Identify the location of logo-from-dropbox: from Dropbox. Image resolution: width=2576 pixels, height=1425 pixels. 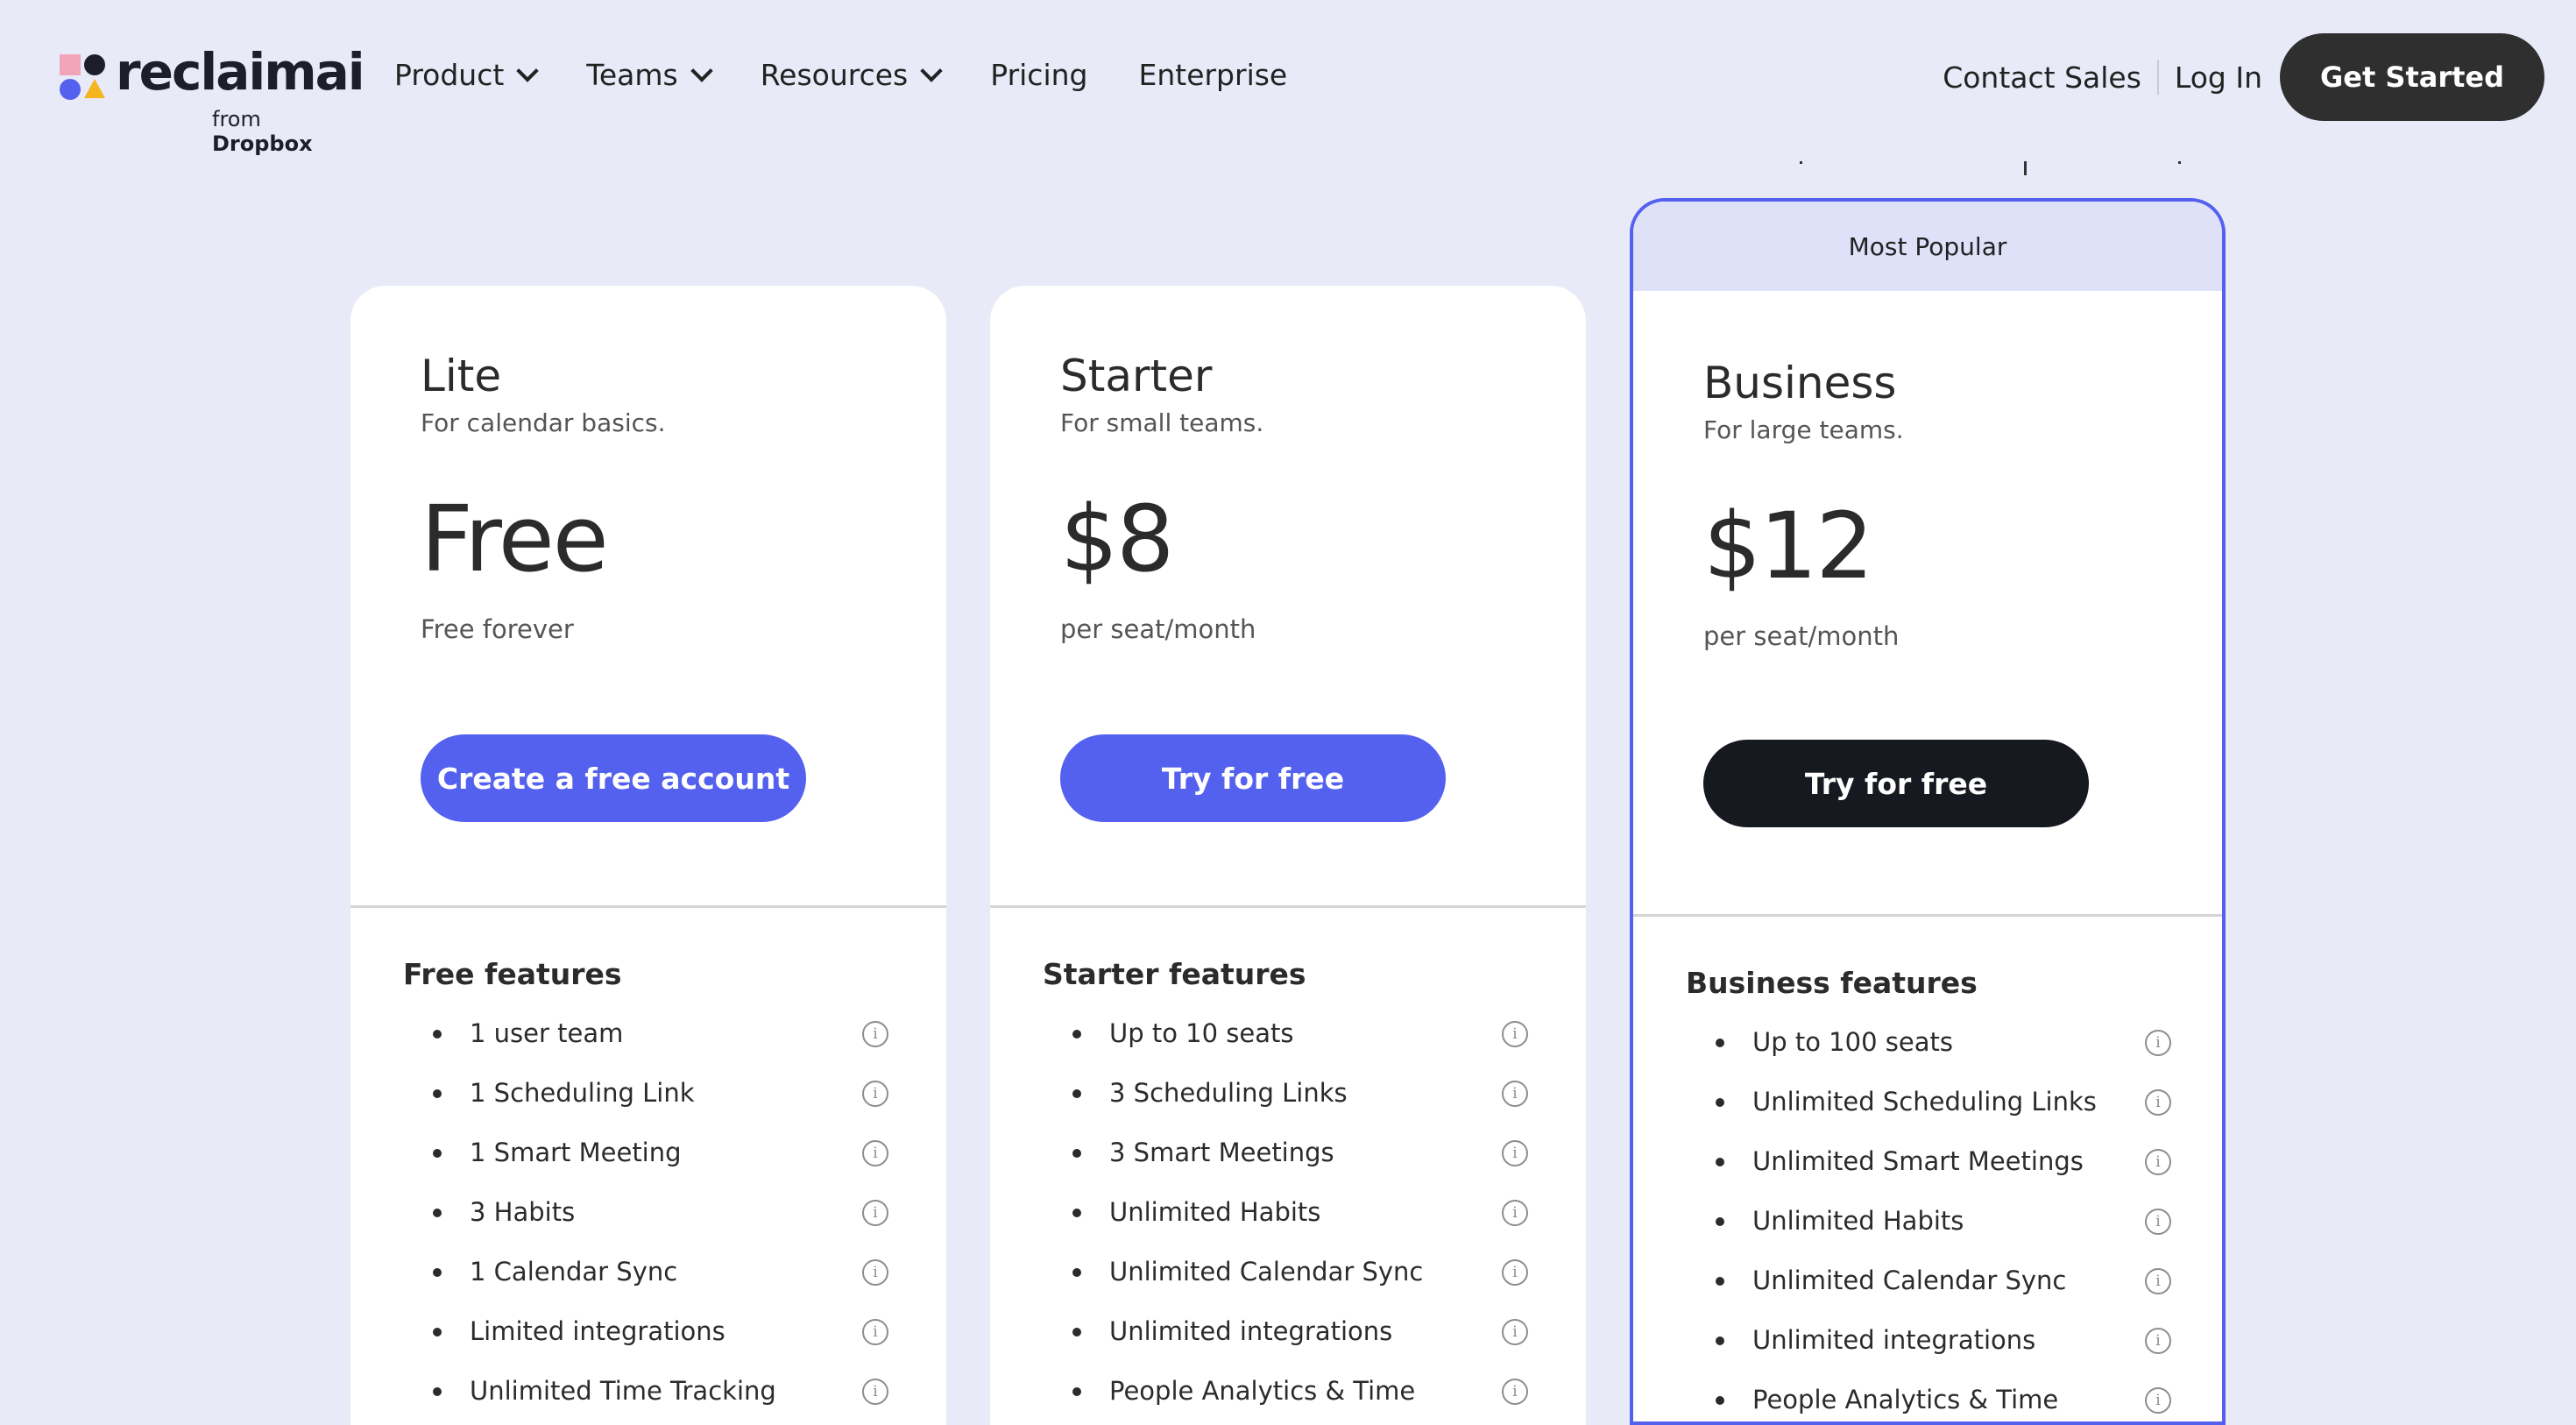
(262, 131).